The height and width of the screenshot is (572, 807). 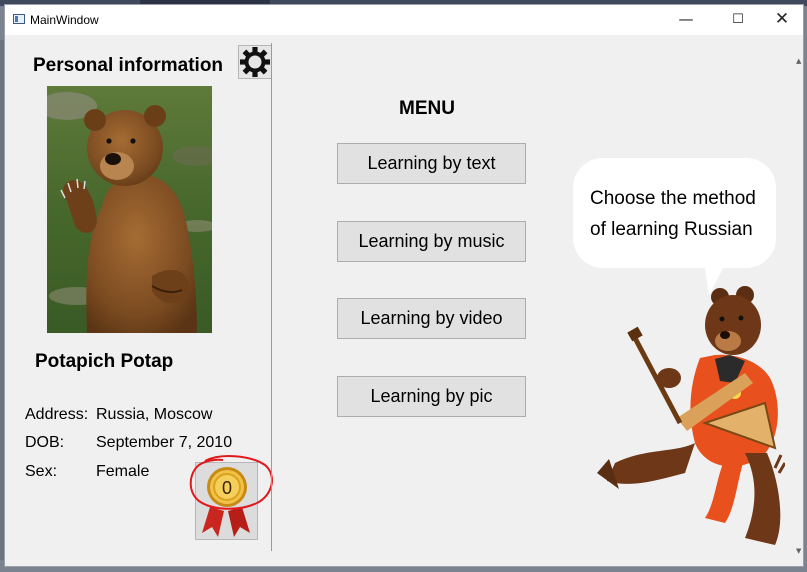 I want to click on app-window-icon, so click(x=19, y=19).